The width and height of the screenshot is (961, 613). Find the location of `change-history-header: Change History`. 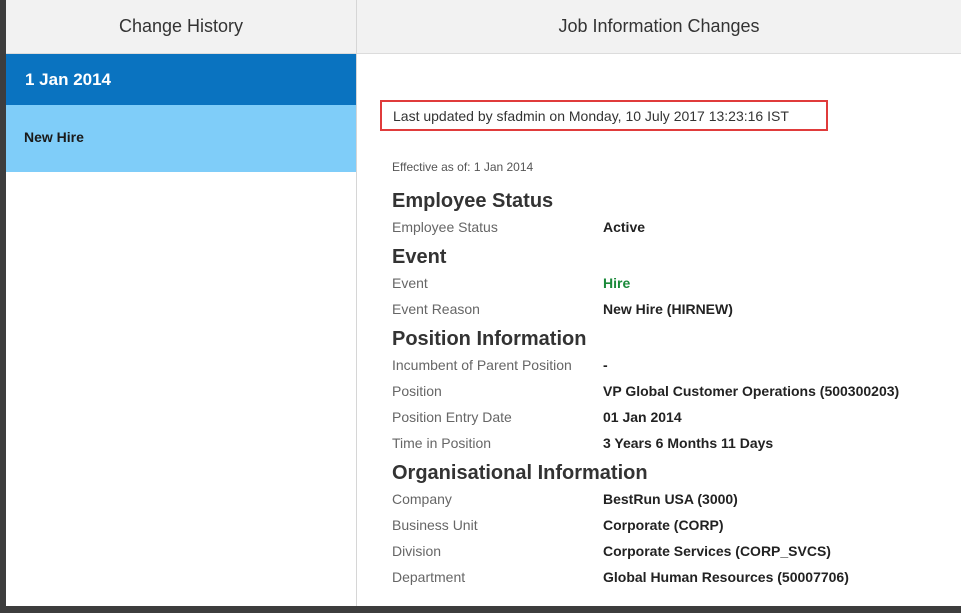

change-history-header: Change History is located at coordinates (181, 27).